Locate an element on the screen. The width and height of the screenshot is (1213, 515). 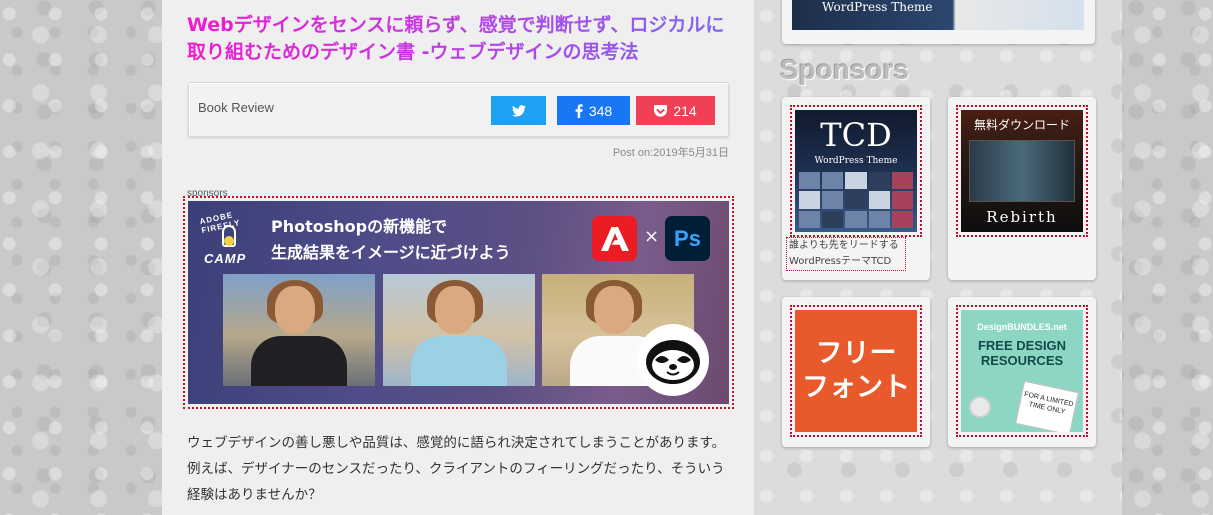
top-thumb-text: WordPress Theme is located at coordinates (877, 7).